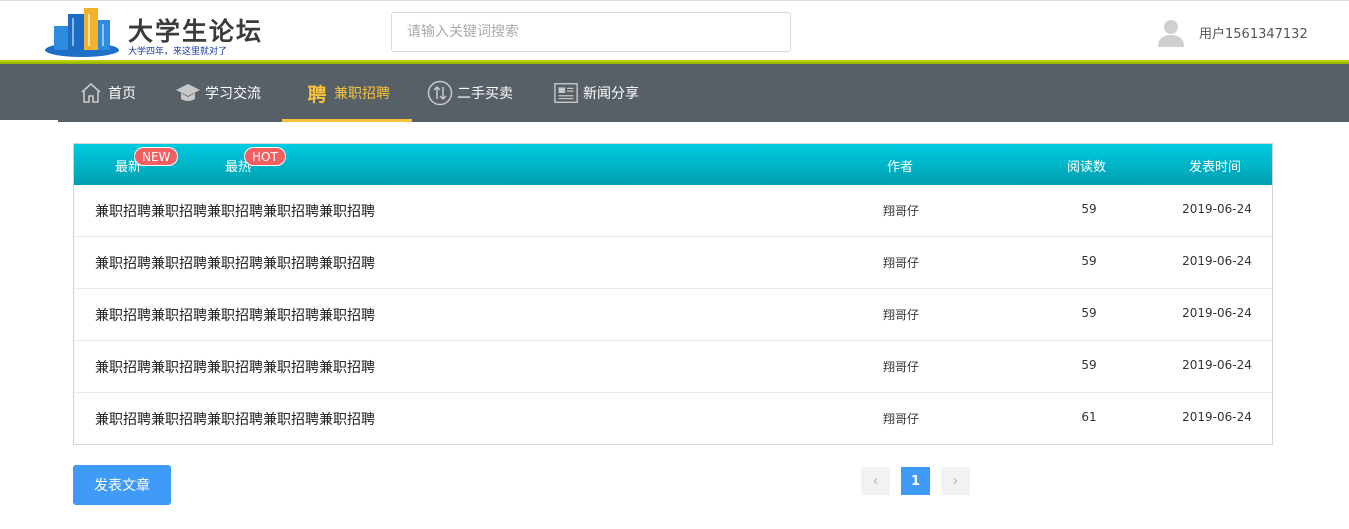  What do you see at coordinates (566, 93) in the screenshot?
I see `newspaper-icon` at bounding box center [566, 93].